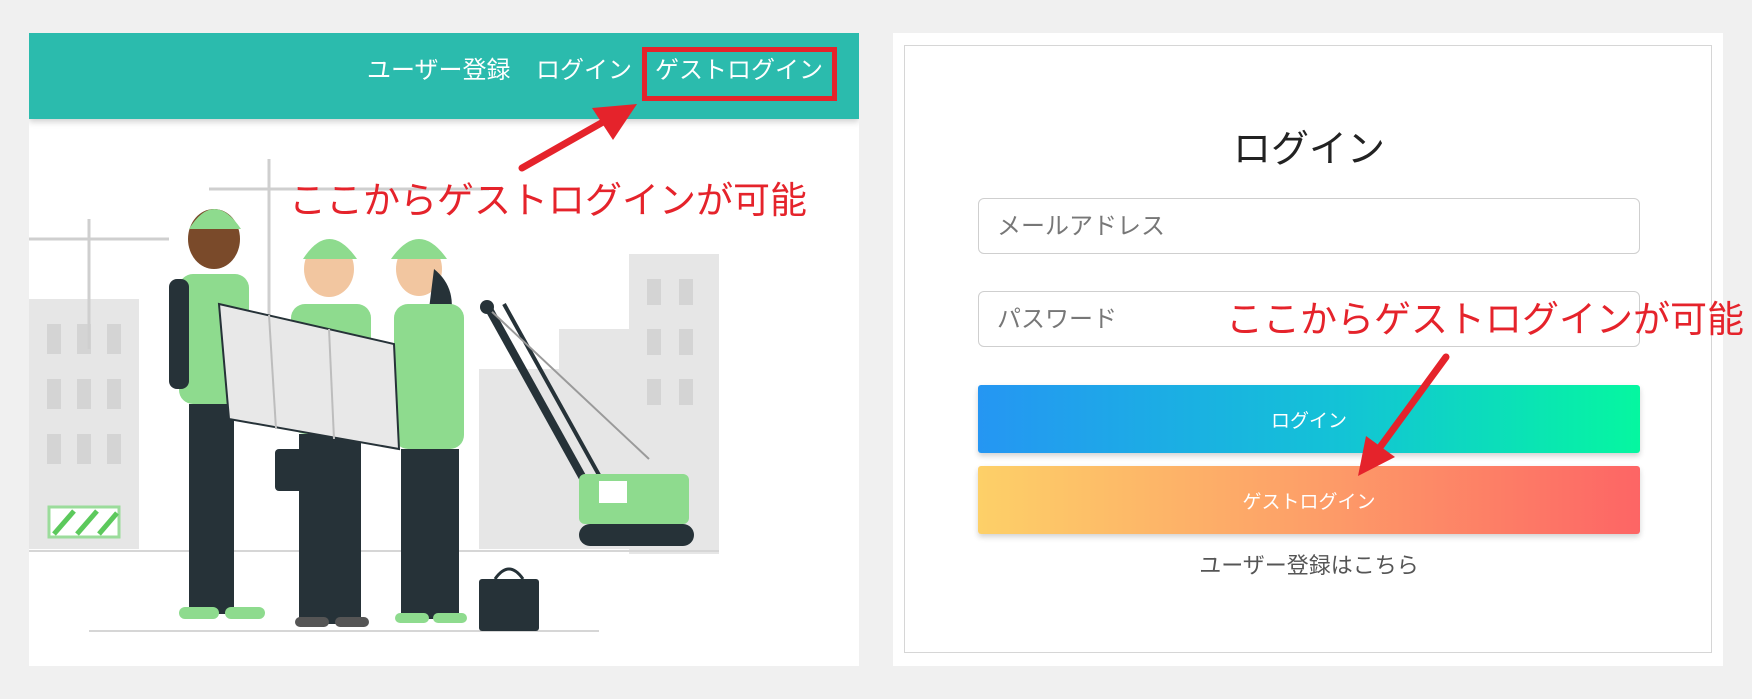 Image resolution: width=1752 pixels, height=699 pixels. I want to click on top-navbar: ユーザー登録 ログイン ゲストログイン, so click(444, 76).